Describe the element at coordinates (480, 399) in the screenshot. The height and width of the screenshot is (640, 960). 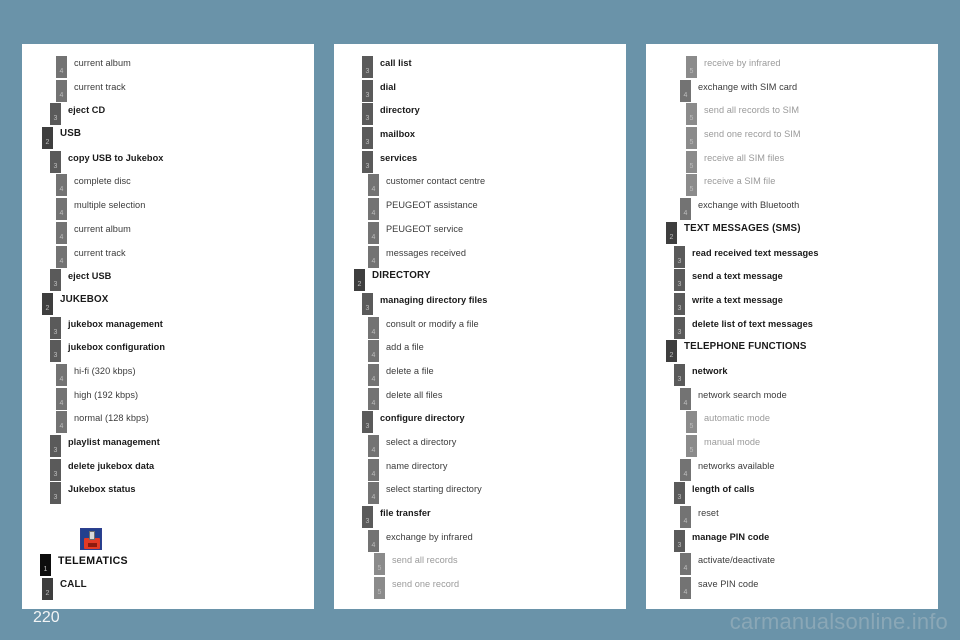
I see `toc-entry: 4 delete all files` at that location.